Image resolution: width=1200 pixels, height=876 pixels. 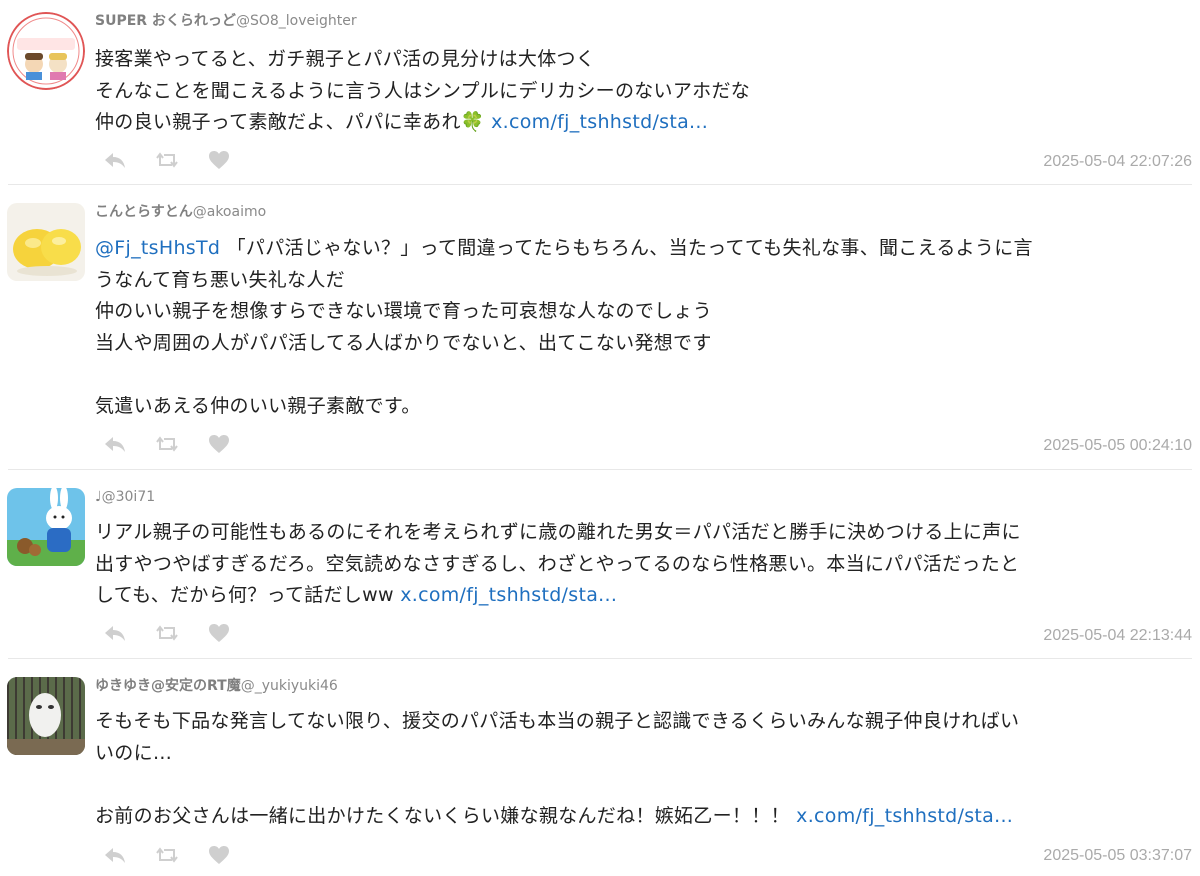 What do you see at coordinates (98, 497) in the screenshot?
I see `author-name: ♩` at bounding box center [98, 497].